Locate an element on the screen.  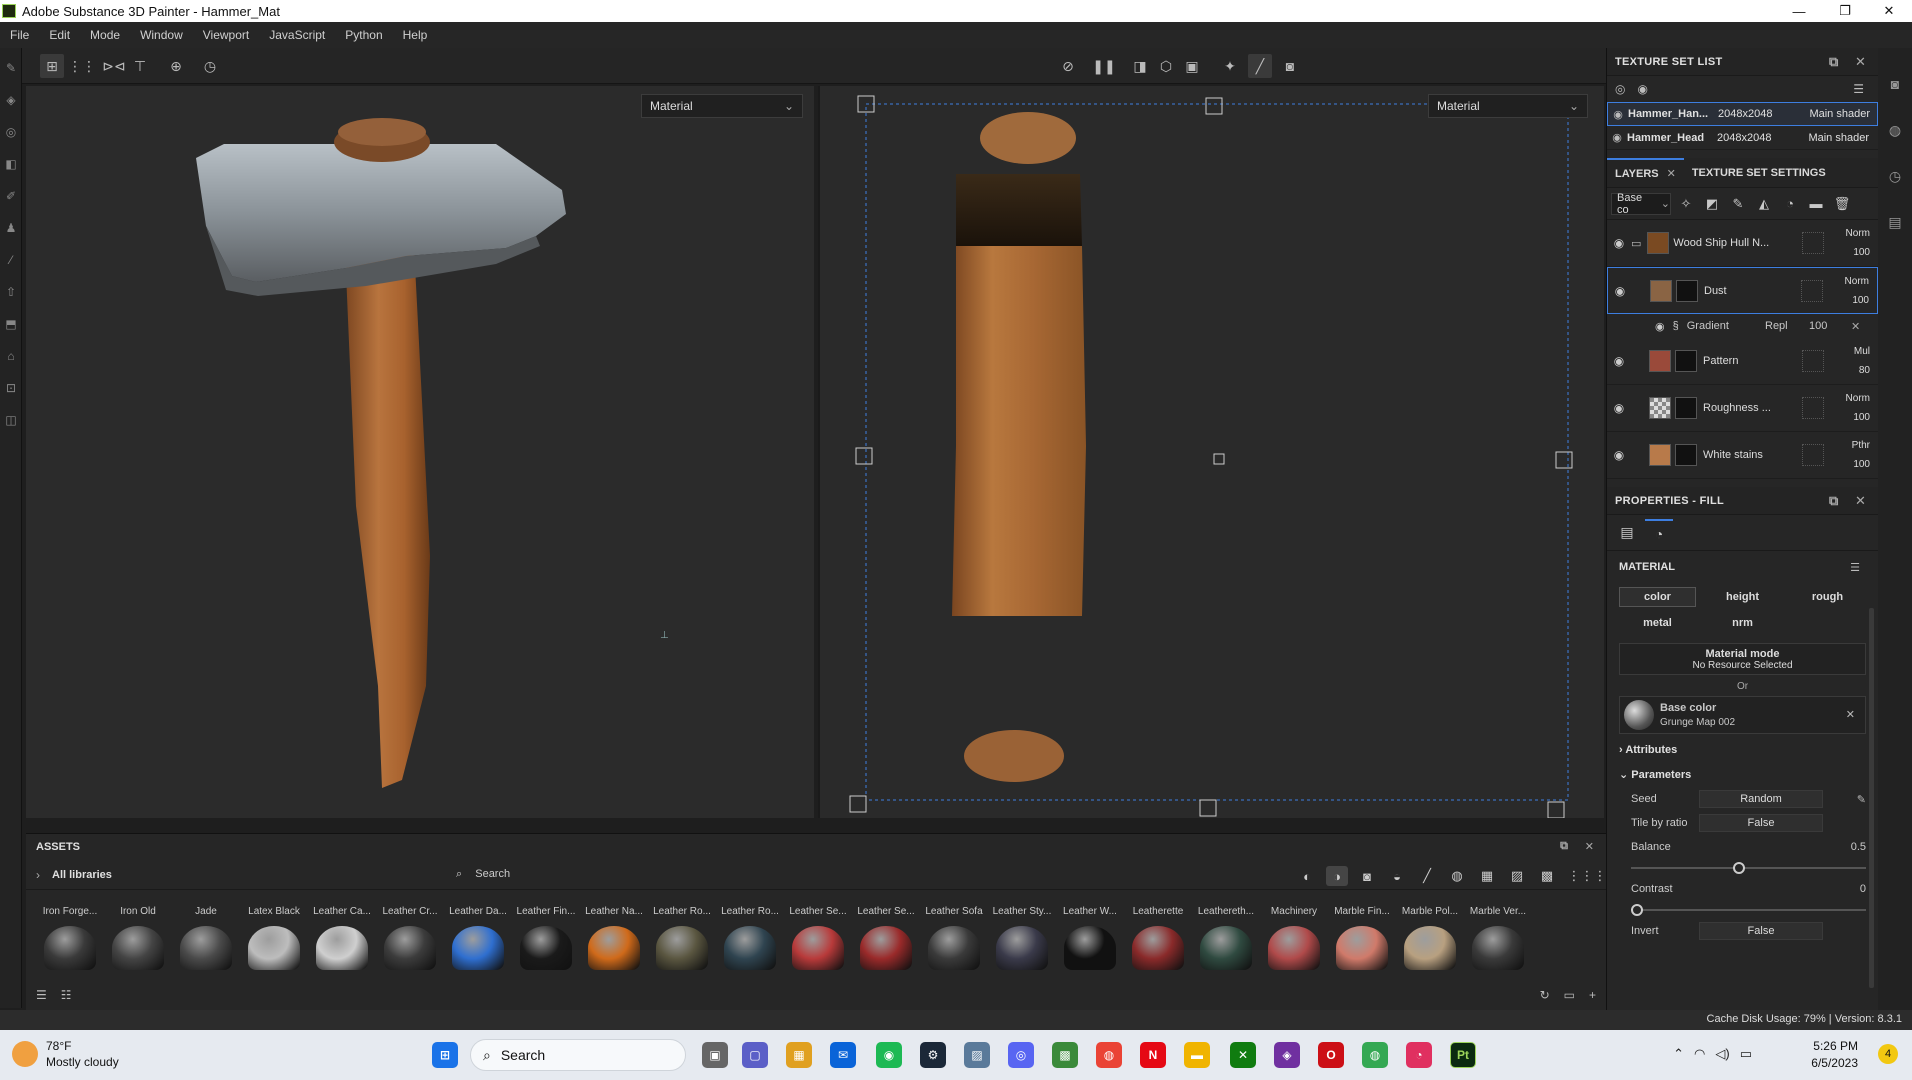
weather-widget: 78°F Mostly cloudy is located at coordinates (65, 1054).